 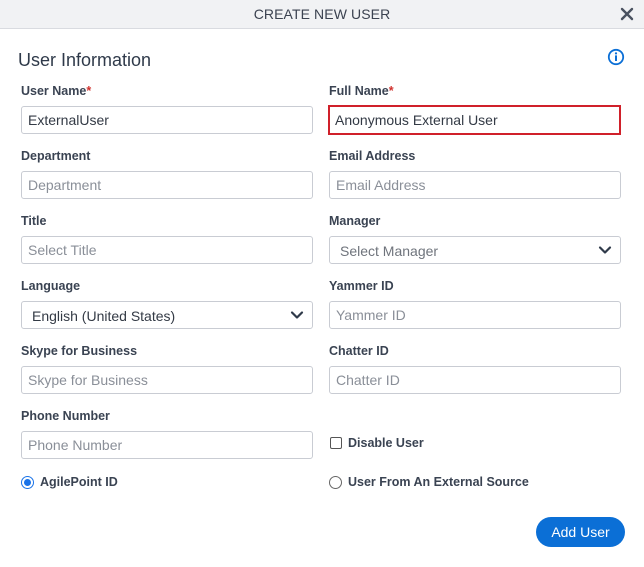 I want to click on full-name-label: Full Name*, so click(x=361, y=91).